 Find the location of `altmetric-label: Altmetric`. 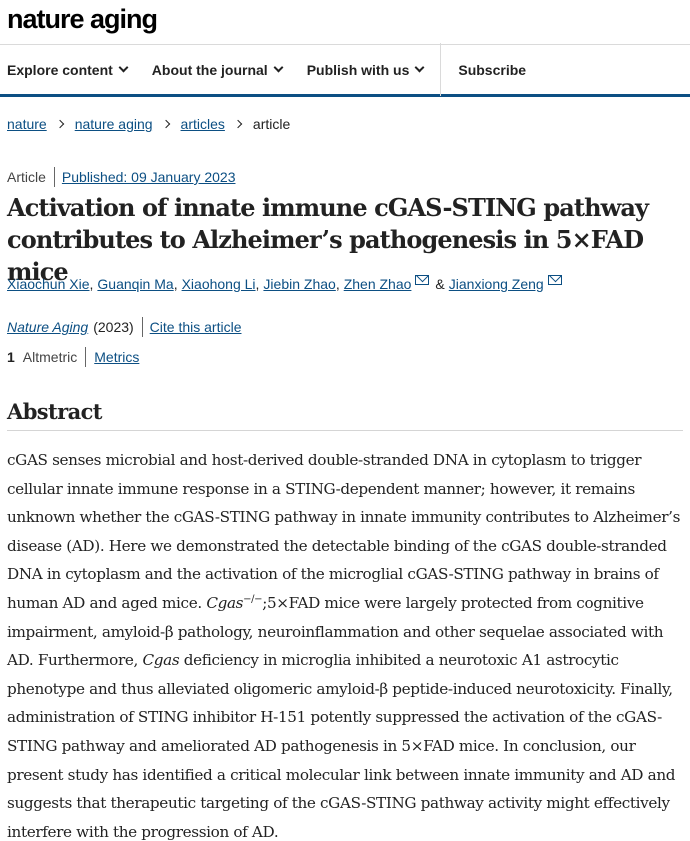

altmetric-label: Altmetric is located at coordinates (55, 357).